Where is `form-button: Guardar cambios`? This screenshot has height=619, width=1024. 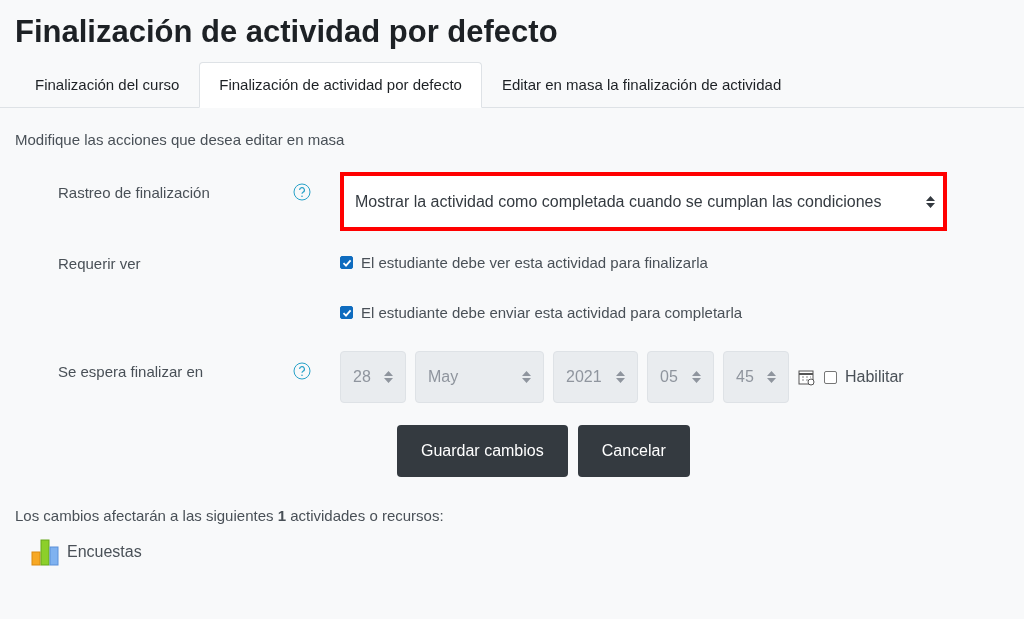 form-button: Guardar cambios is located at coordinates (482, 451).